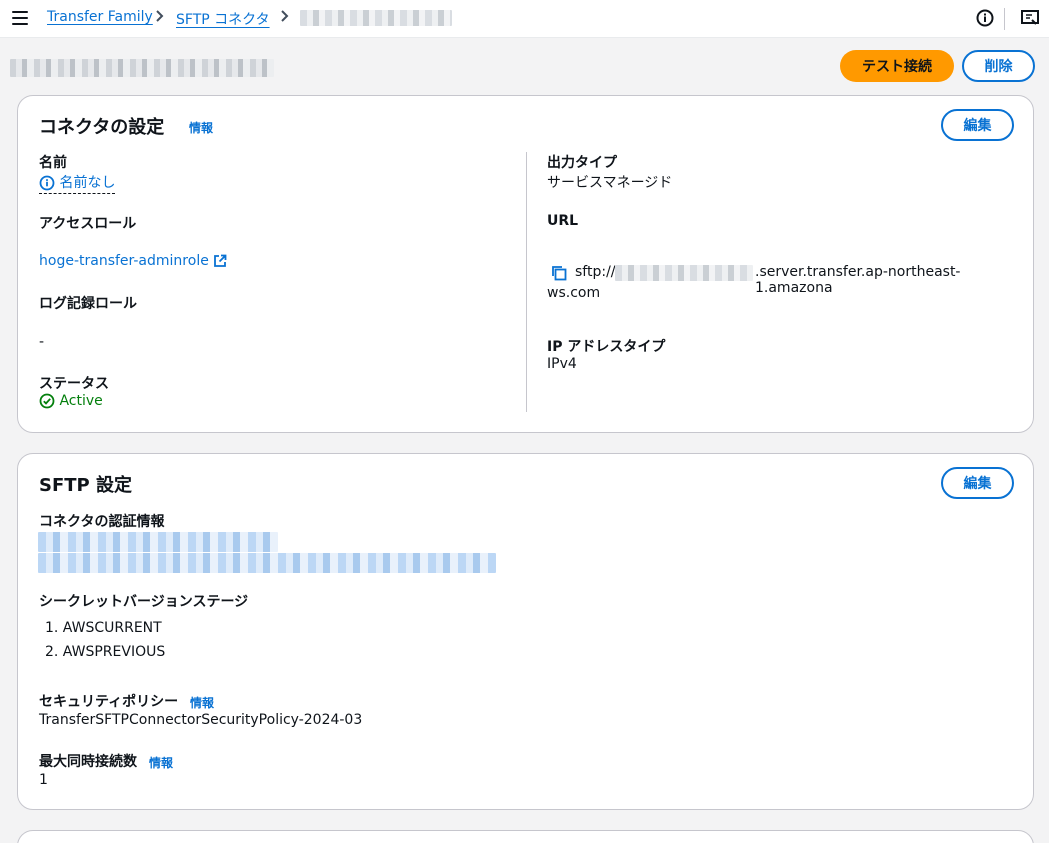 The image size is (1049, 843). What do you see at coordinates (559, 273) in the screenshot?
I see `copy-icon` at bounding box center [559, 273].